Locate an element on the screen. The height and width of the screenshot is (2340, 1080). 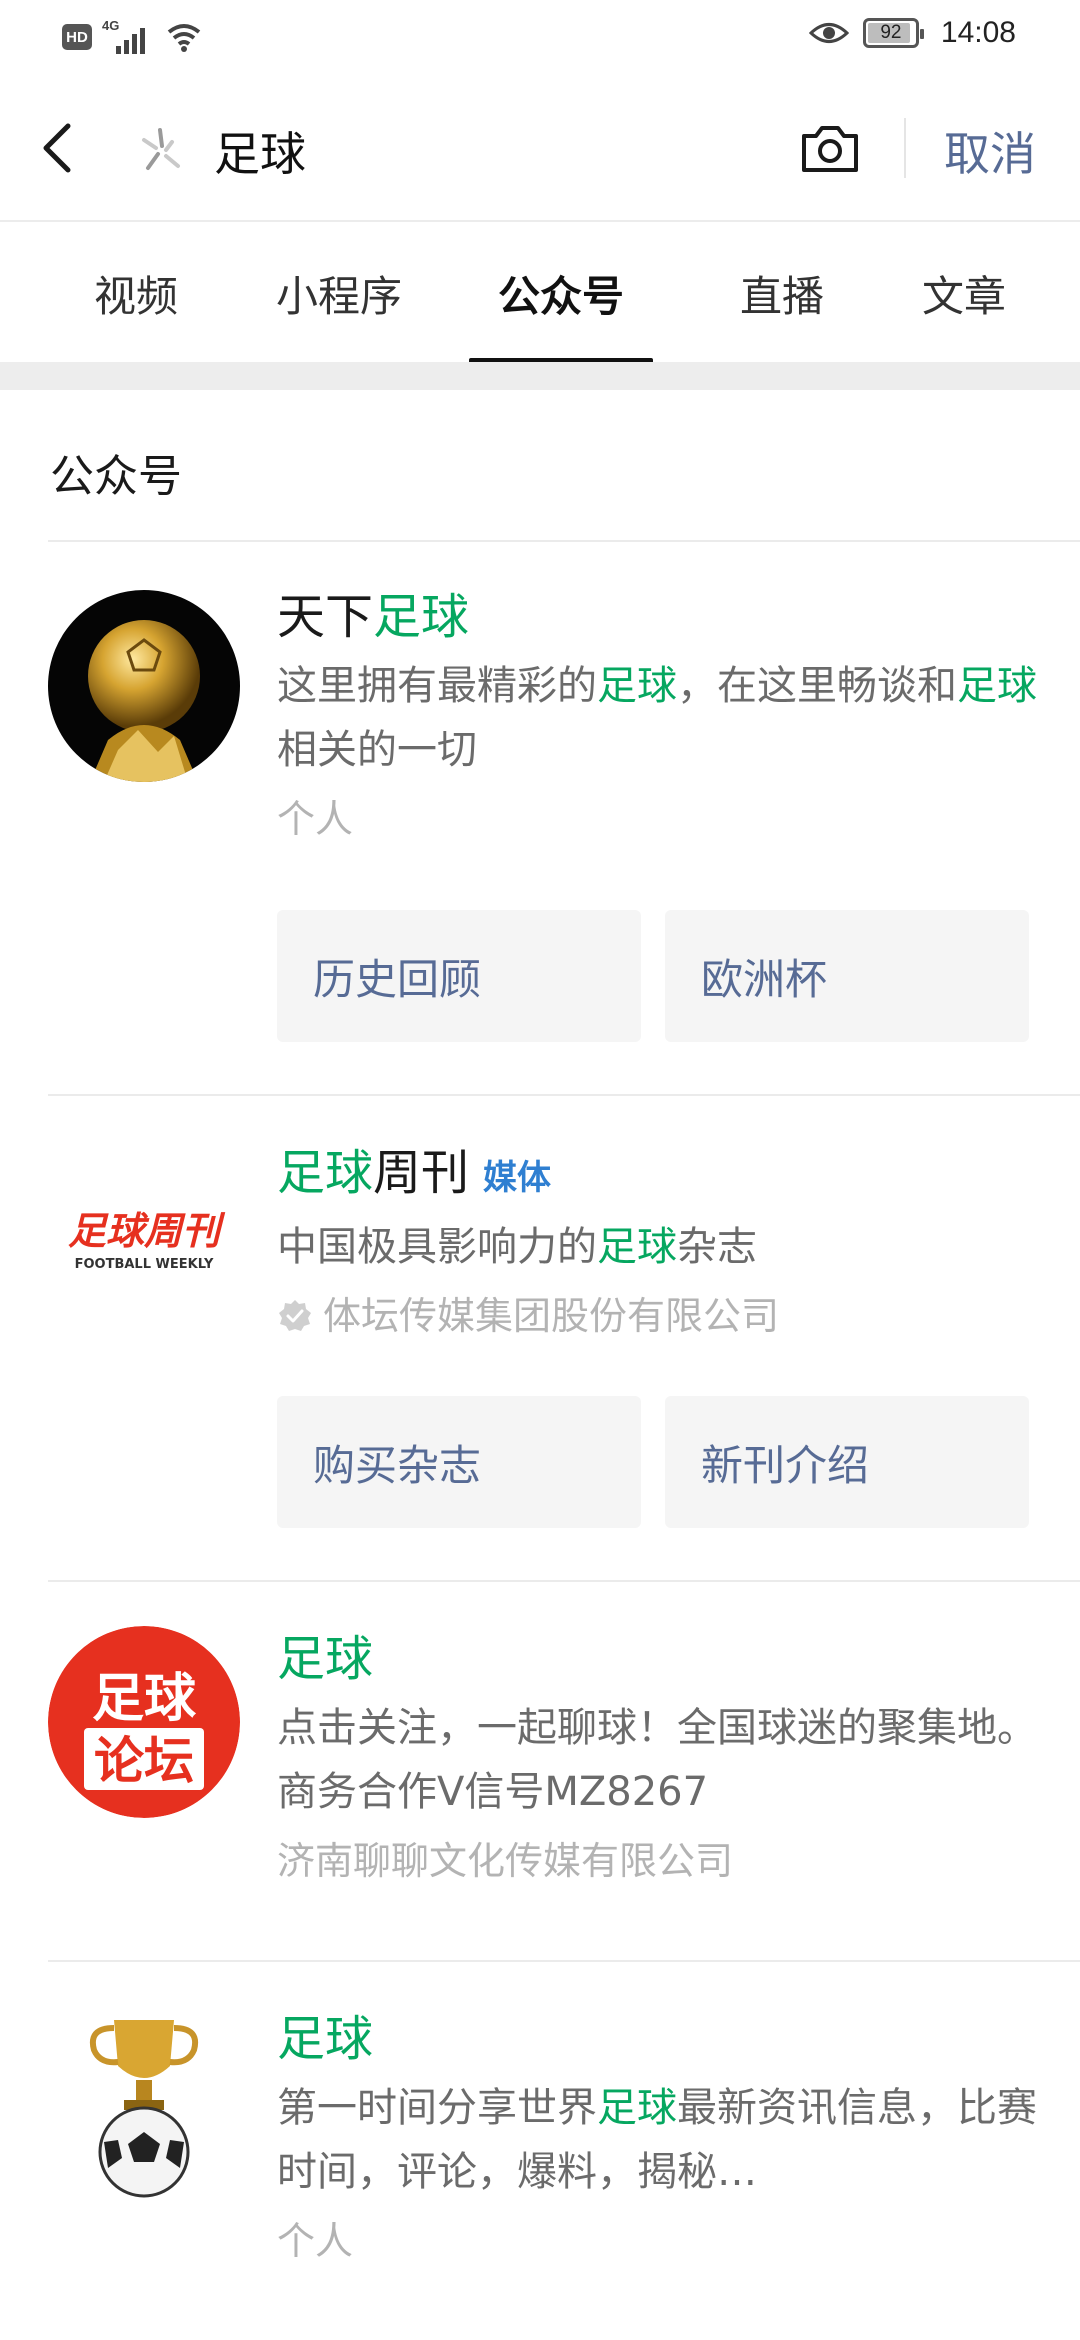
logo-text: 足球 is located at coordinates (144, 1699).